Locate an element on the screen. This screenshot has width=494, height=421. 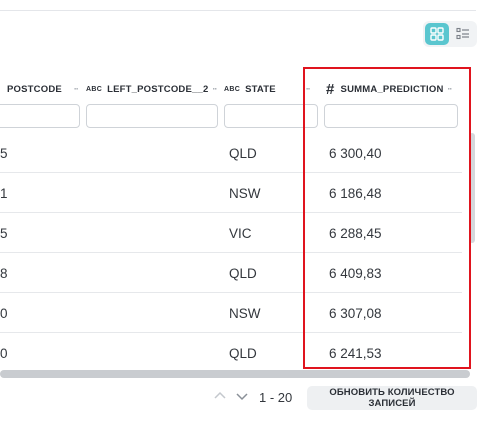
column-header-summa-prediction: # SUMMA_PREDICTION ·· is located at coordinates (388, 89).